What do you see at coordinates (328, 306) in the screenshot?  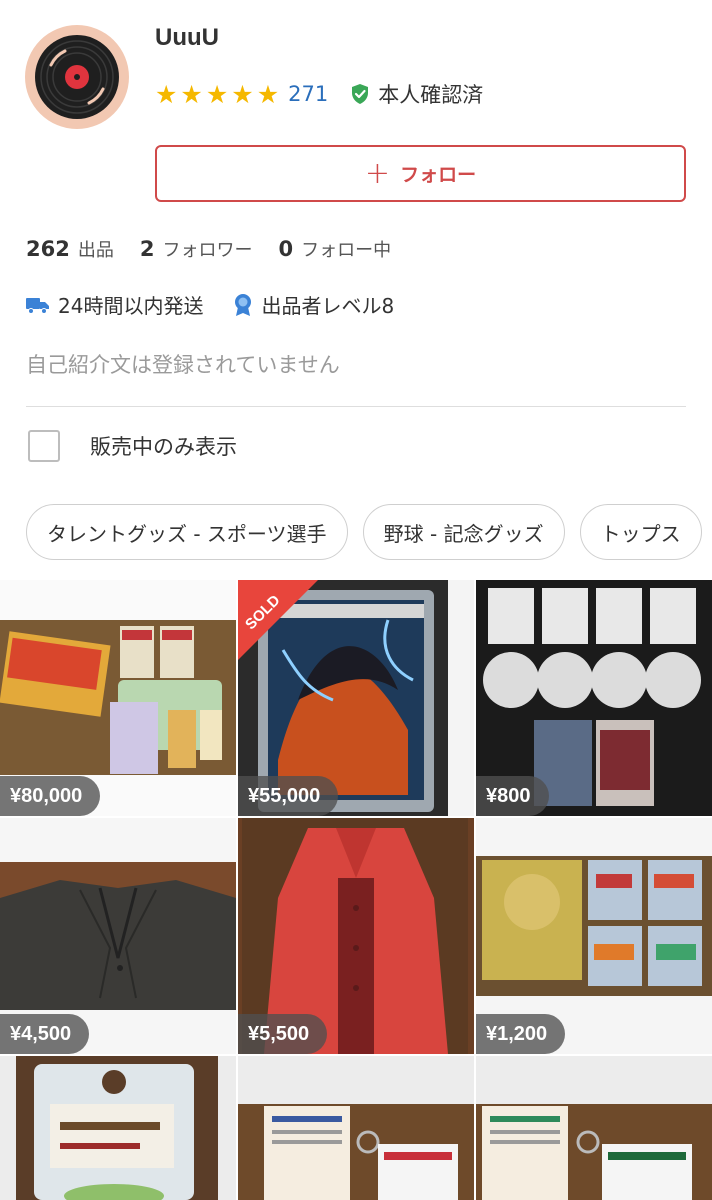 I see `badge-label: 出品者レベル8` at bounding box center [328, 306].